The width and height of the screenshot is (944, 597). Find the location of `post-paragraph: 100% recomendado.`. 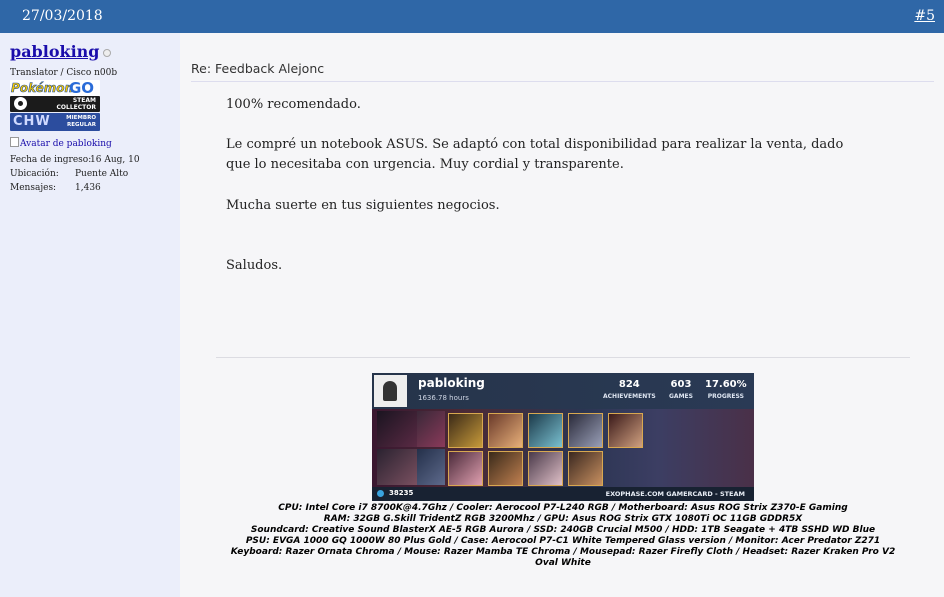

post-paragraph: 100% recomendado. is located at coordinates (293, 104).